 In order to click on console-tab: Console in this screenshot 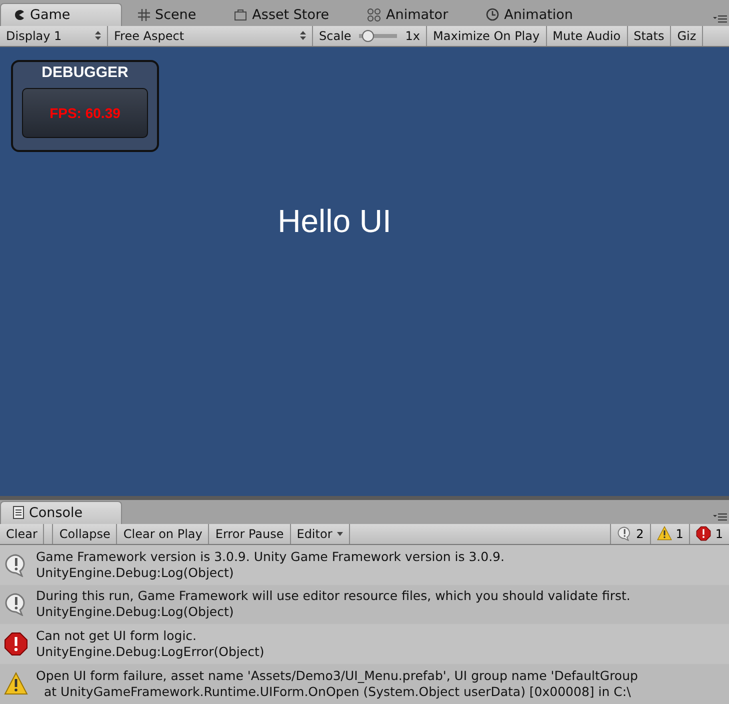, I will do `click(61, 512)`.